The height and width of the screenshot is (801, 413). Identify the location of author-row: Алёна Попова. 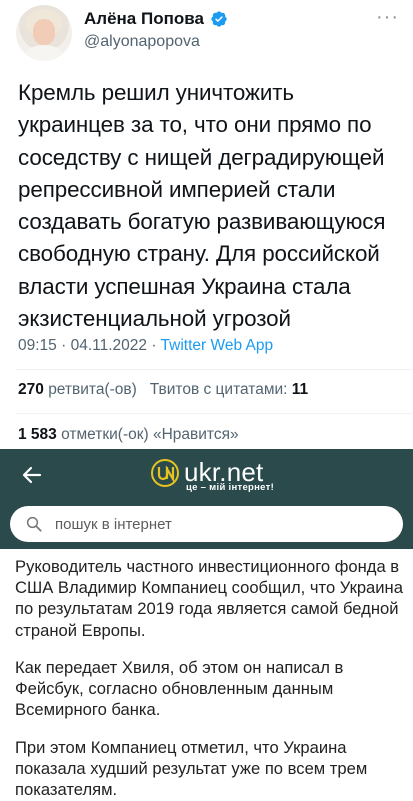
(156, 19).